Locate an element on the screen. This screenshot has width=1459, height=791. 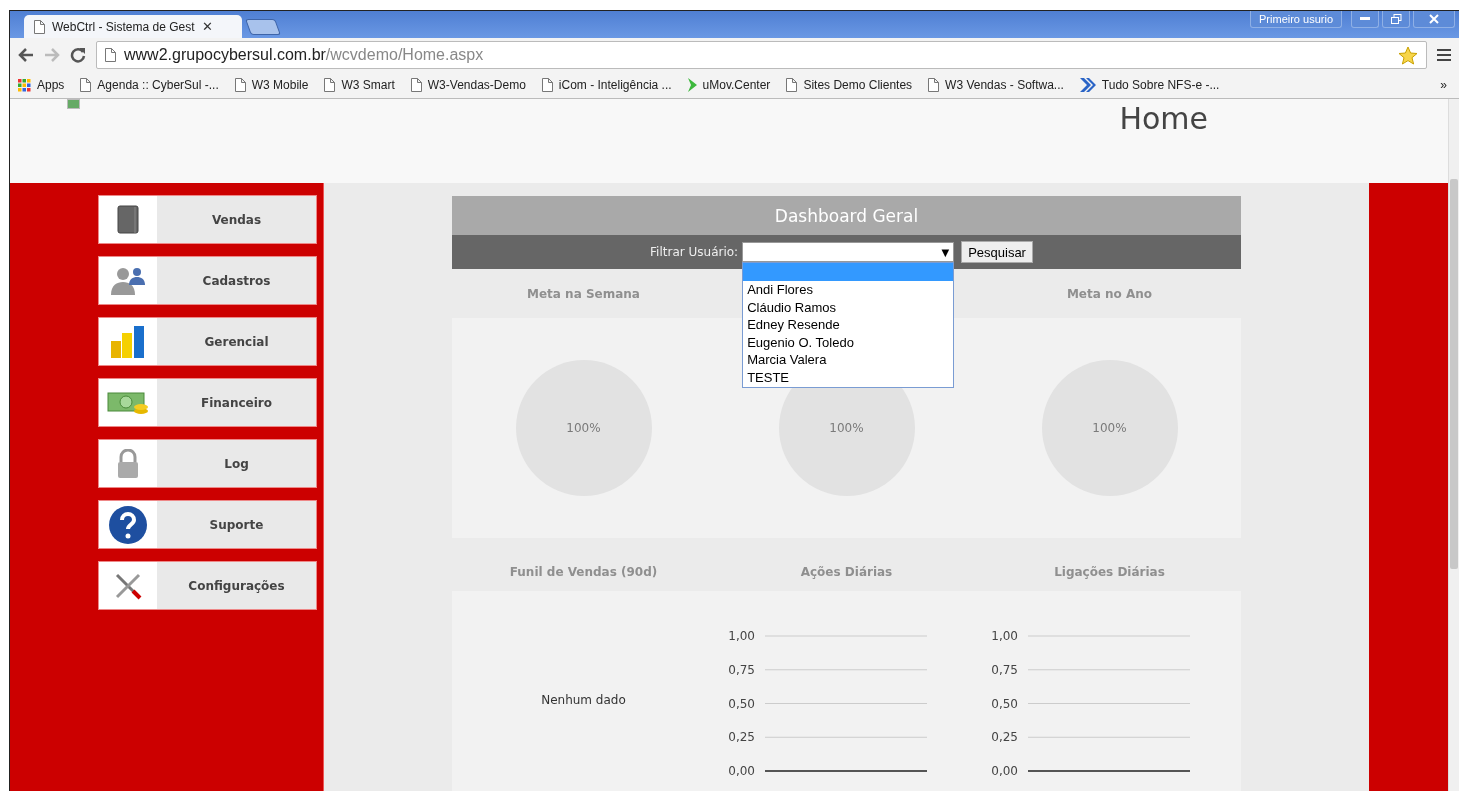
panel-title: Ligações Diárias is located at coordinates (1109, 572).